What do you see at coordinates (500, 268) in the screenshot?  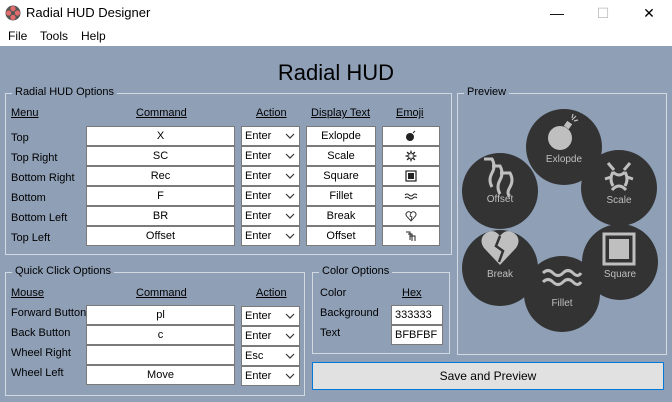 I see `hud-segment-bottom-left: Break` at bounding box center [500, 268].